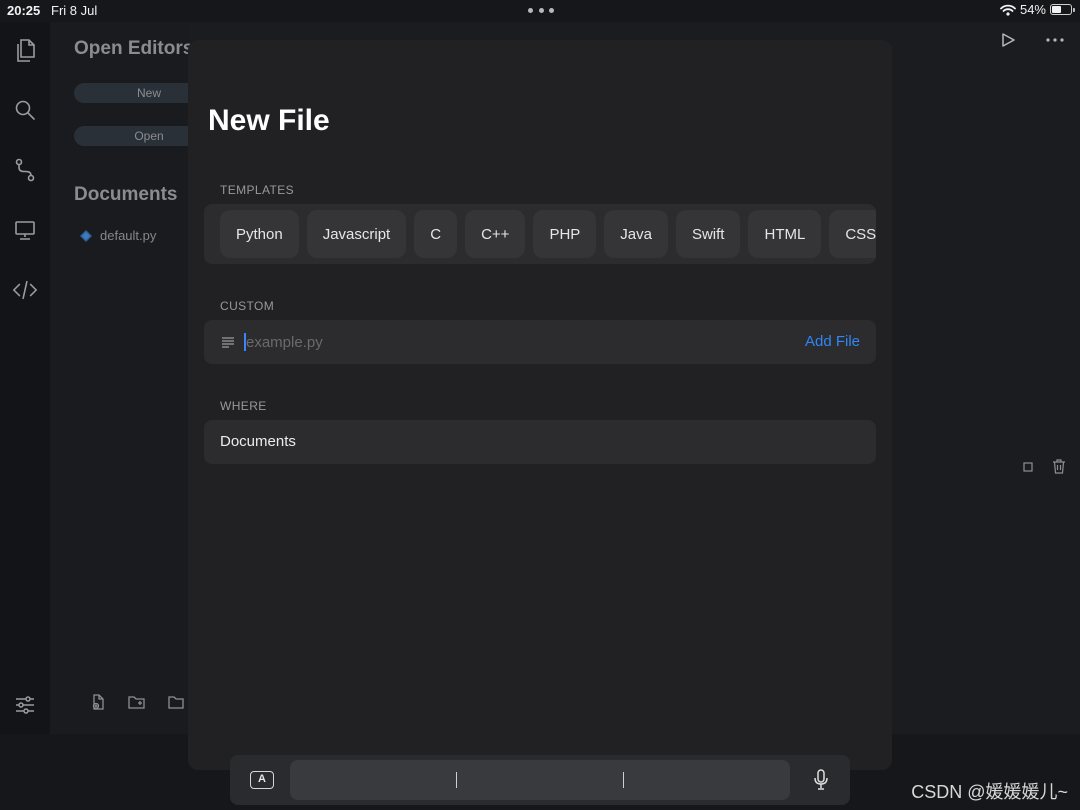 The image size is (1080, 810). What do you see at coordinates (74, 10) in the screenshot?
I see `status-date: Fri 8 Jul` at bounding box center [74, 10].